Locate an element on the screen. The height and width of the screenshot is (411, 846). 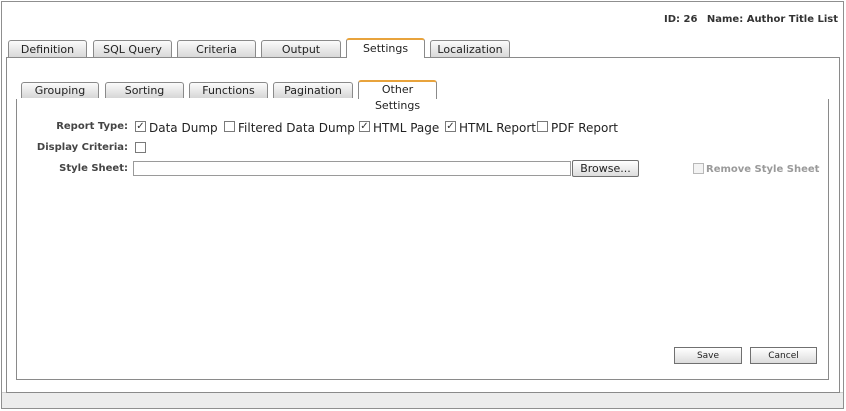
pdf-report-label: PDF Report is located at coordinates (584, 128).